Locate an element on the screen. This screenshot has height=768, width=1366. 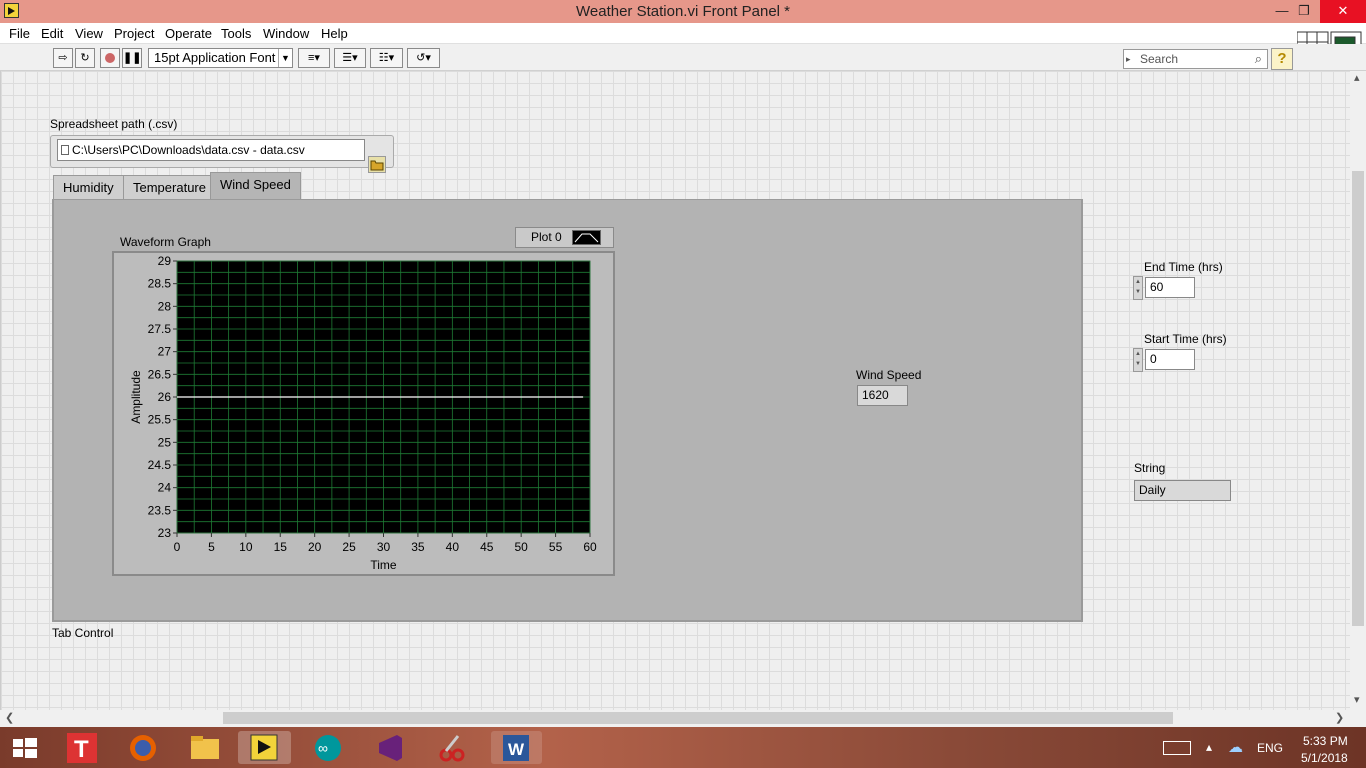
scroll-down-icon: ▾ is located at coordinates (1357, 699).